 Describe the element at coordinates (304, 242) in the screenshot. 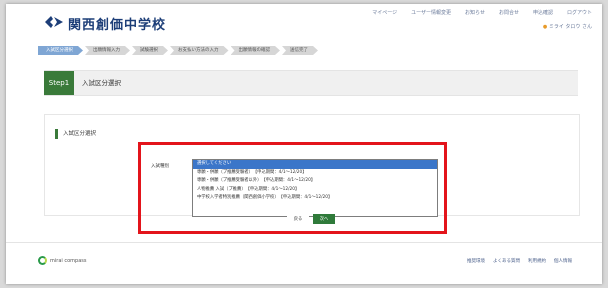

I see `footer-divider` at that location.